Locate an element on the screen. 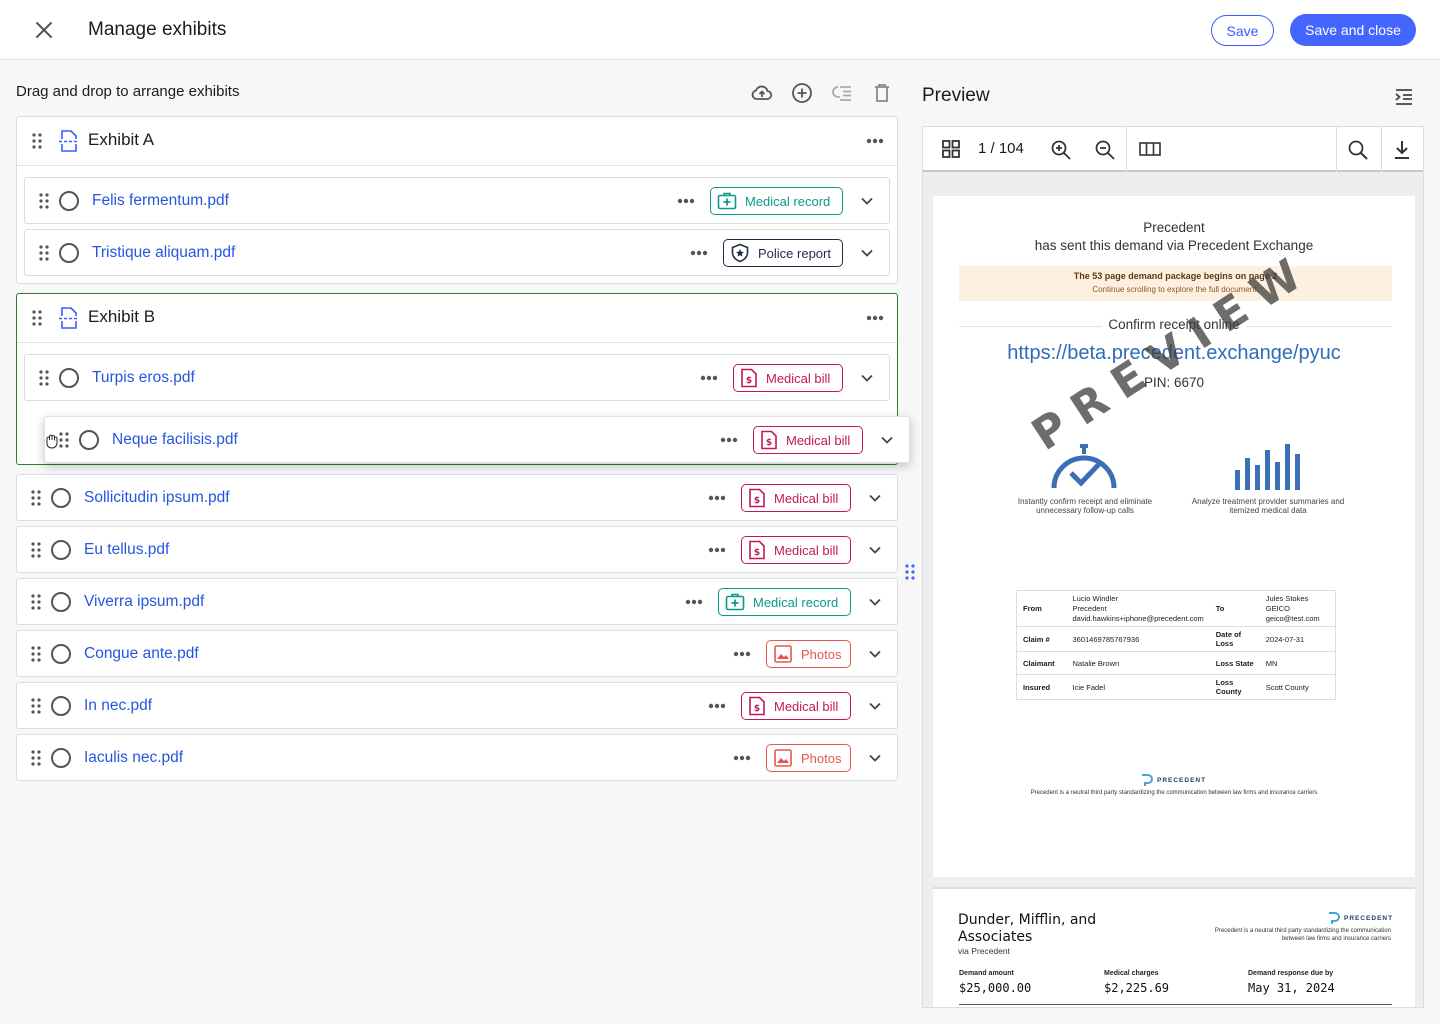 This screenshot has height=1024, width=1440. save-button: Save is located at coordinates (1242, 30).